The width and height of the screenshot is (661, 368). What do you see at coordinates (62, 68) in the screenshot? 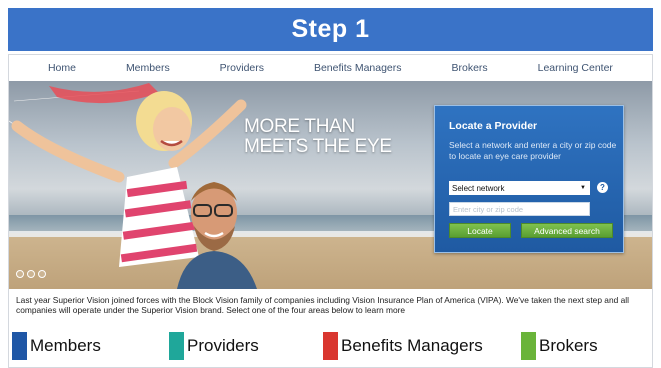
I see `nav-home: Home` at bounding box center [62, 68].